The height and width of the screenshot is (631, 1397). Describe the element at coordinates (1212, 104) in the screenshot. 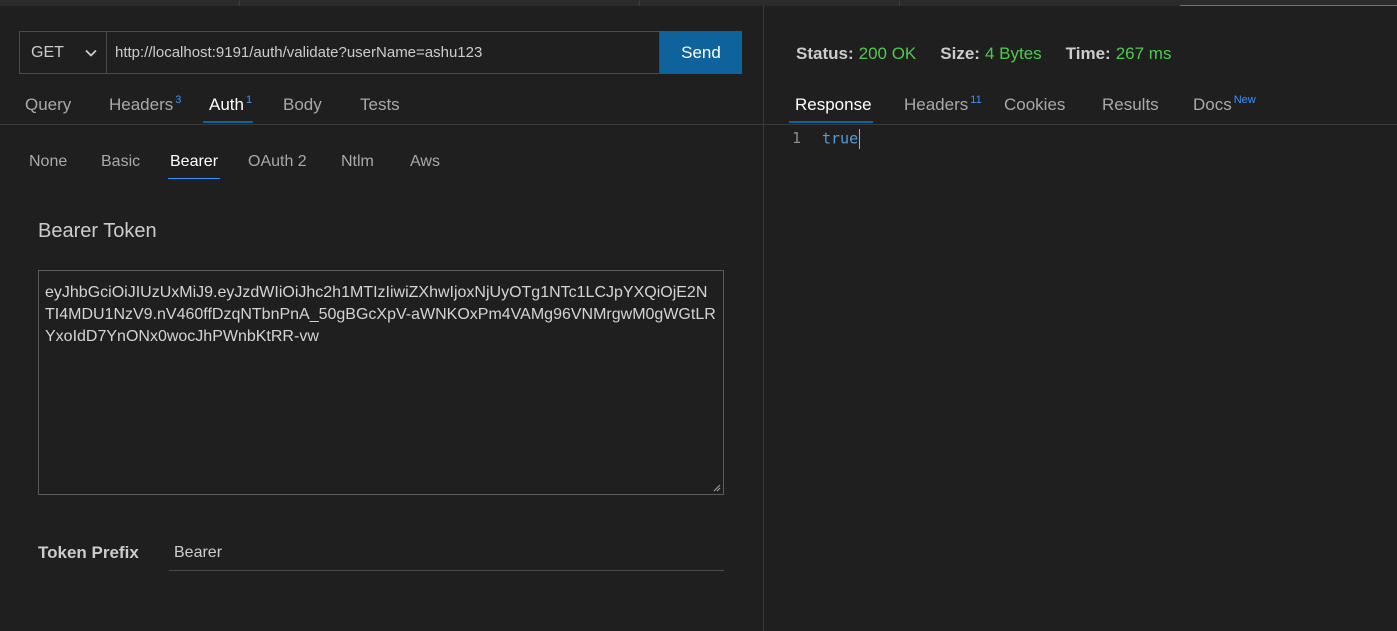

I see `tab-label: Docs` at that location.